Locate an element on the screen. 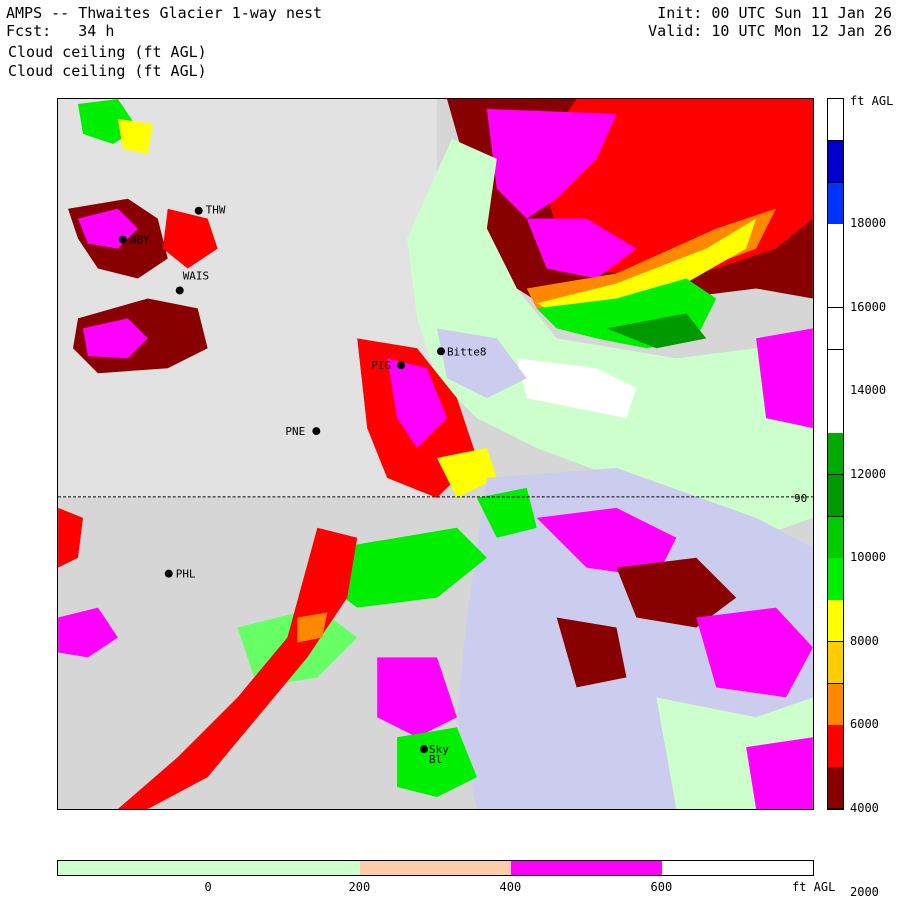  colorbar-label: 400 is located at coordinates (510, 887).